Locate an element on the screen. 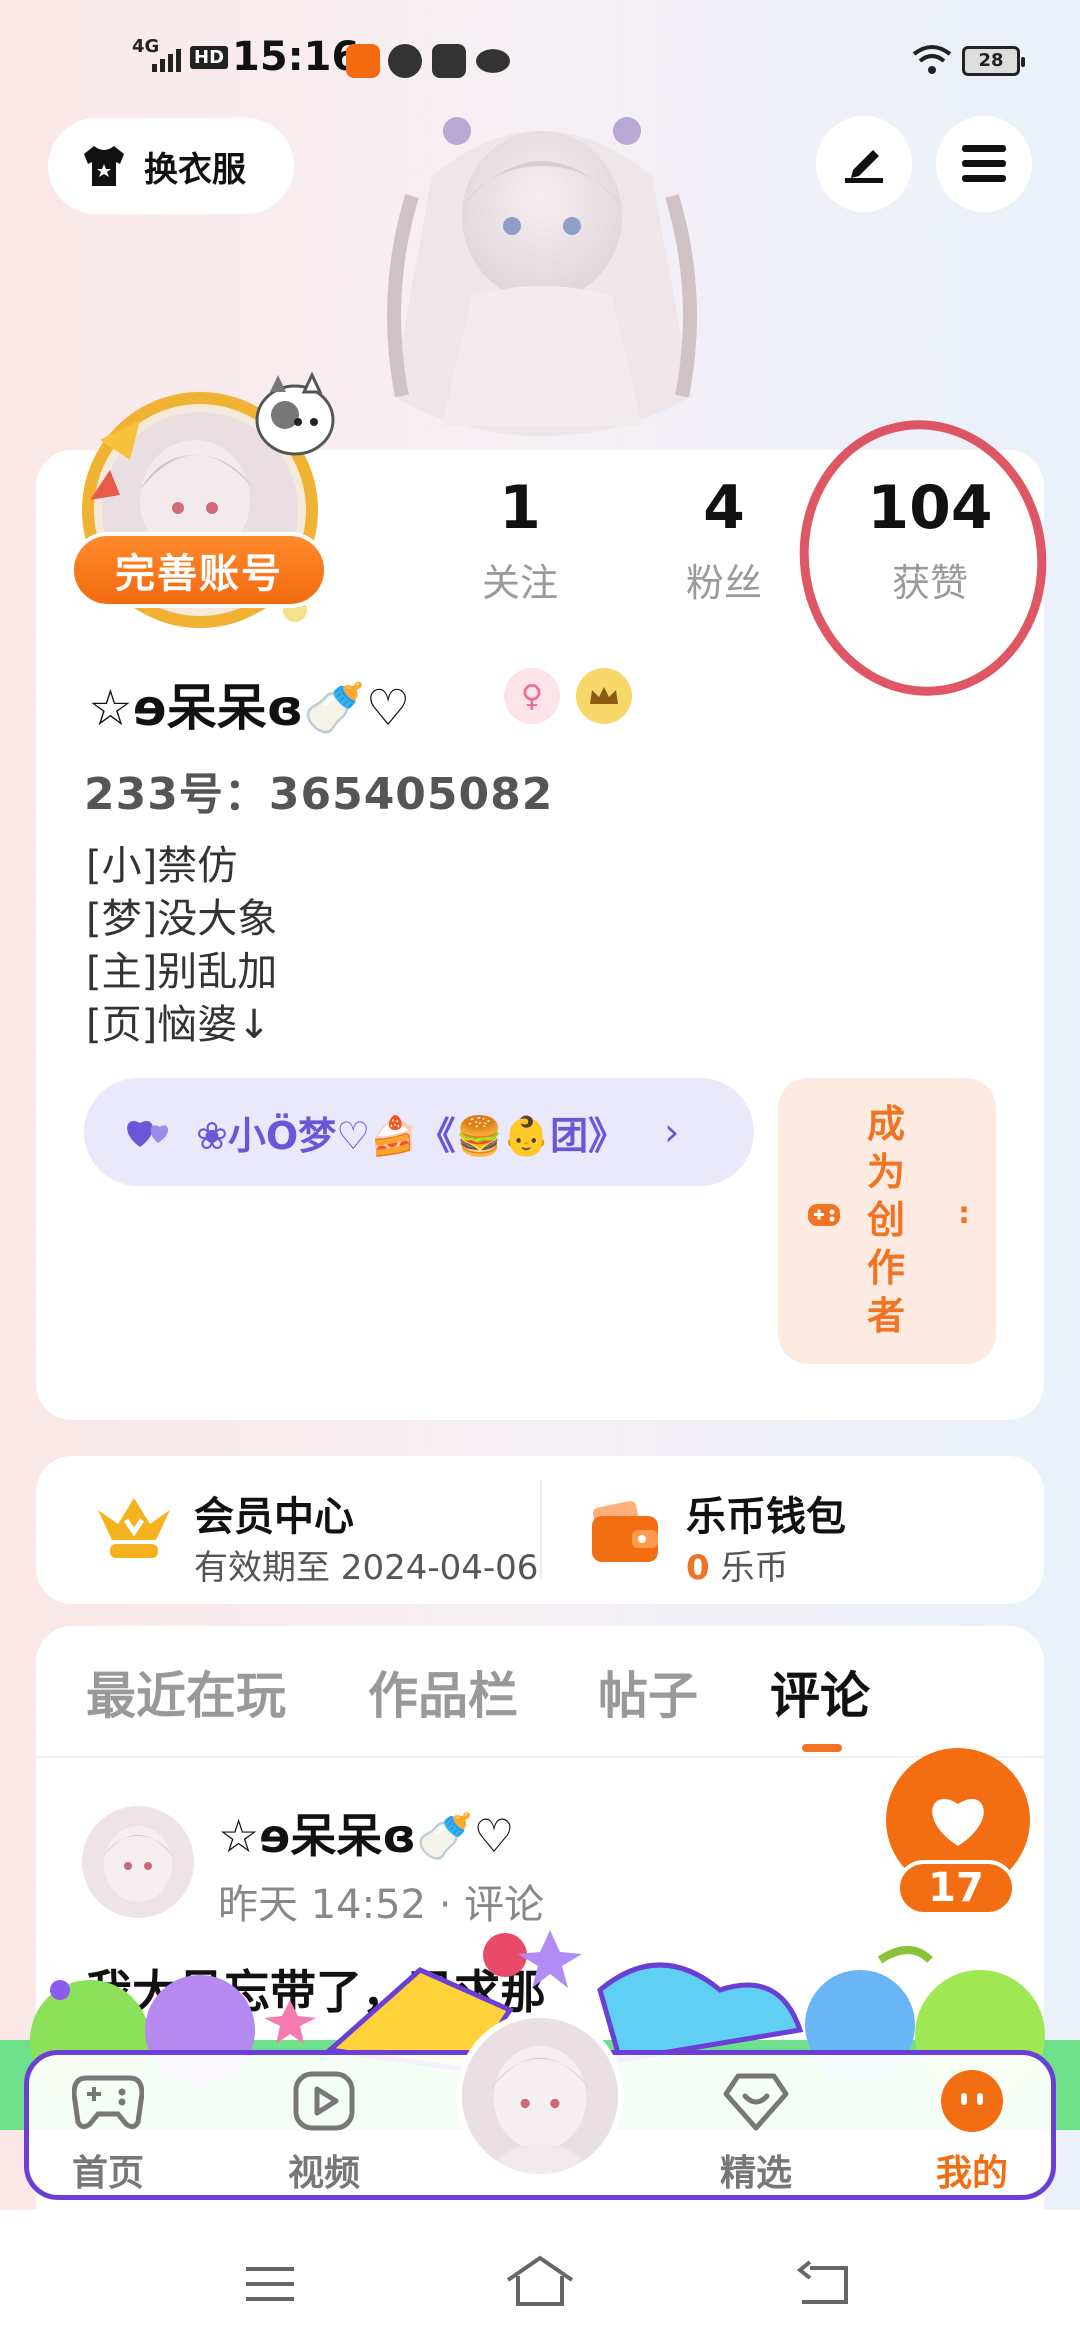 This screenshot has width=1080, height=2340. chevron-right-icon: › is located at coordinates (672, 1132).